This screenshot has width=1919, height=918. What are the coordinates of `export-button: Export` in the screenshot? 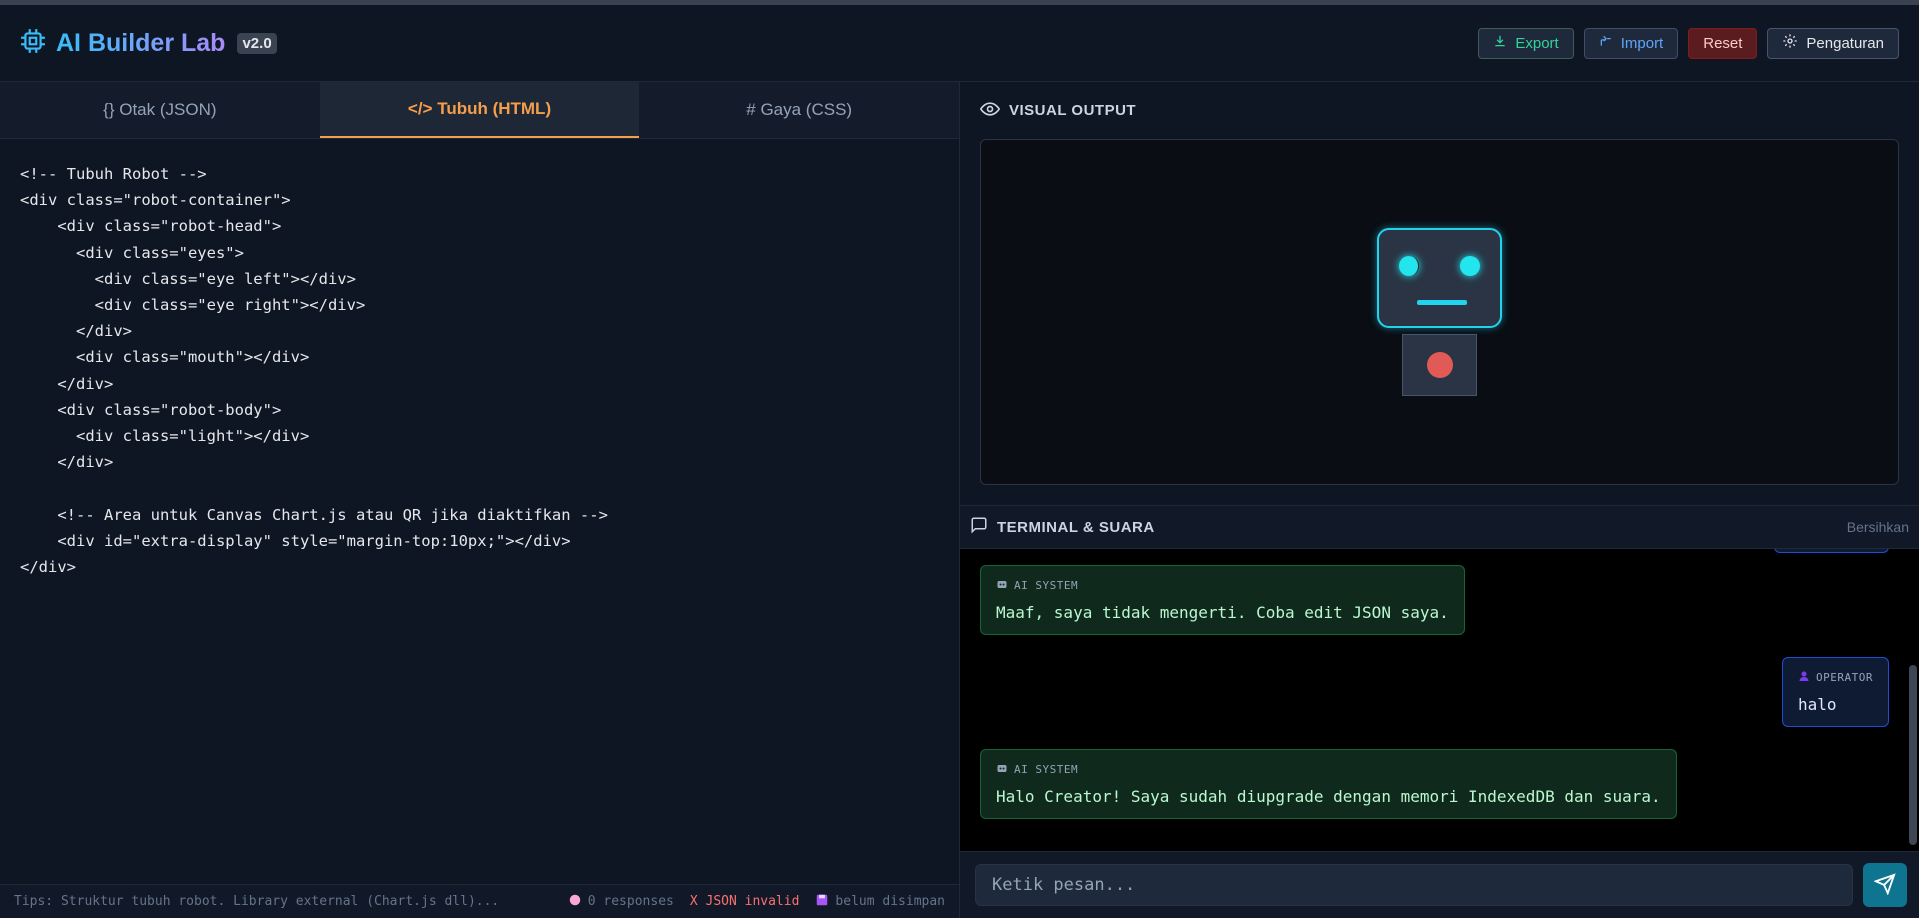 It's located at (1526, 43).